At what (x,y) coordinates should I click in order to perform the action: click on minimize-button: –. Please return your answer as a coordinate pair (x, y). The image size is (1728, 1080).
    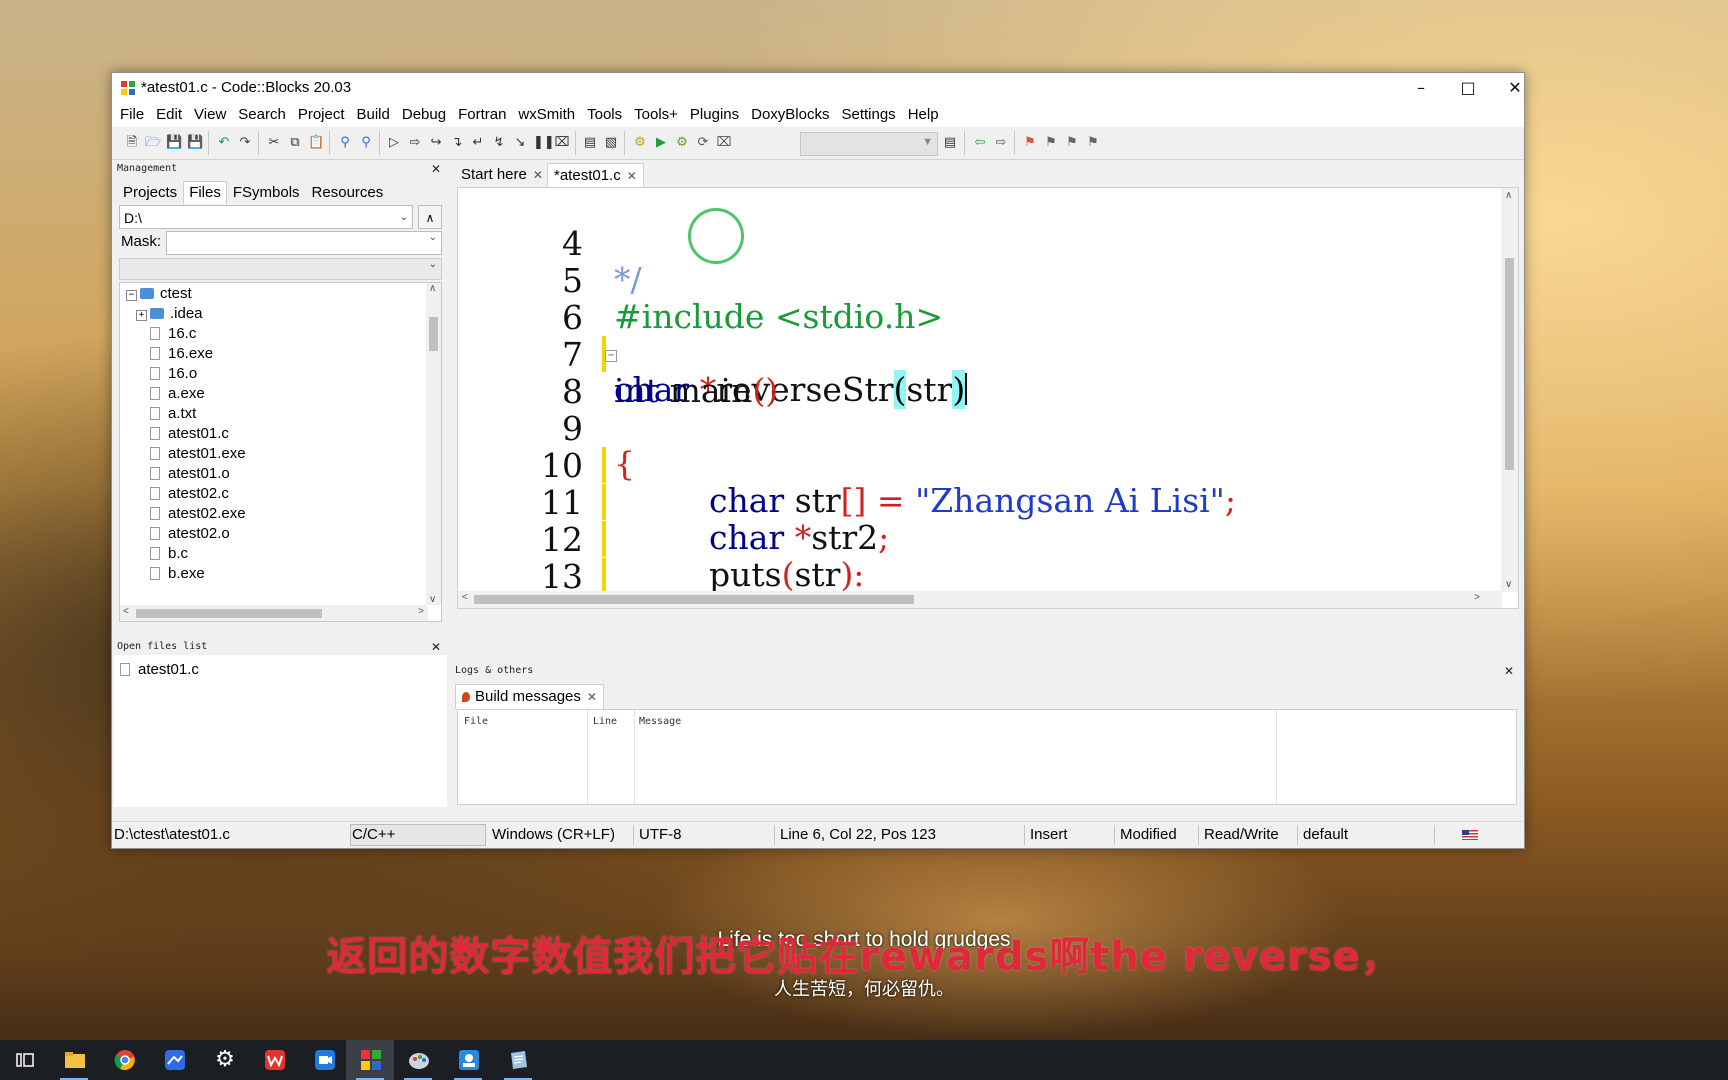
    Looking at the image, I should click on (1421, 88).